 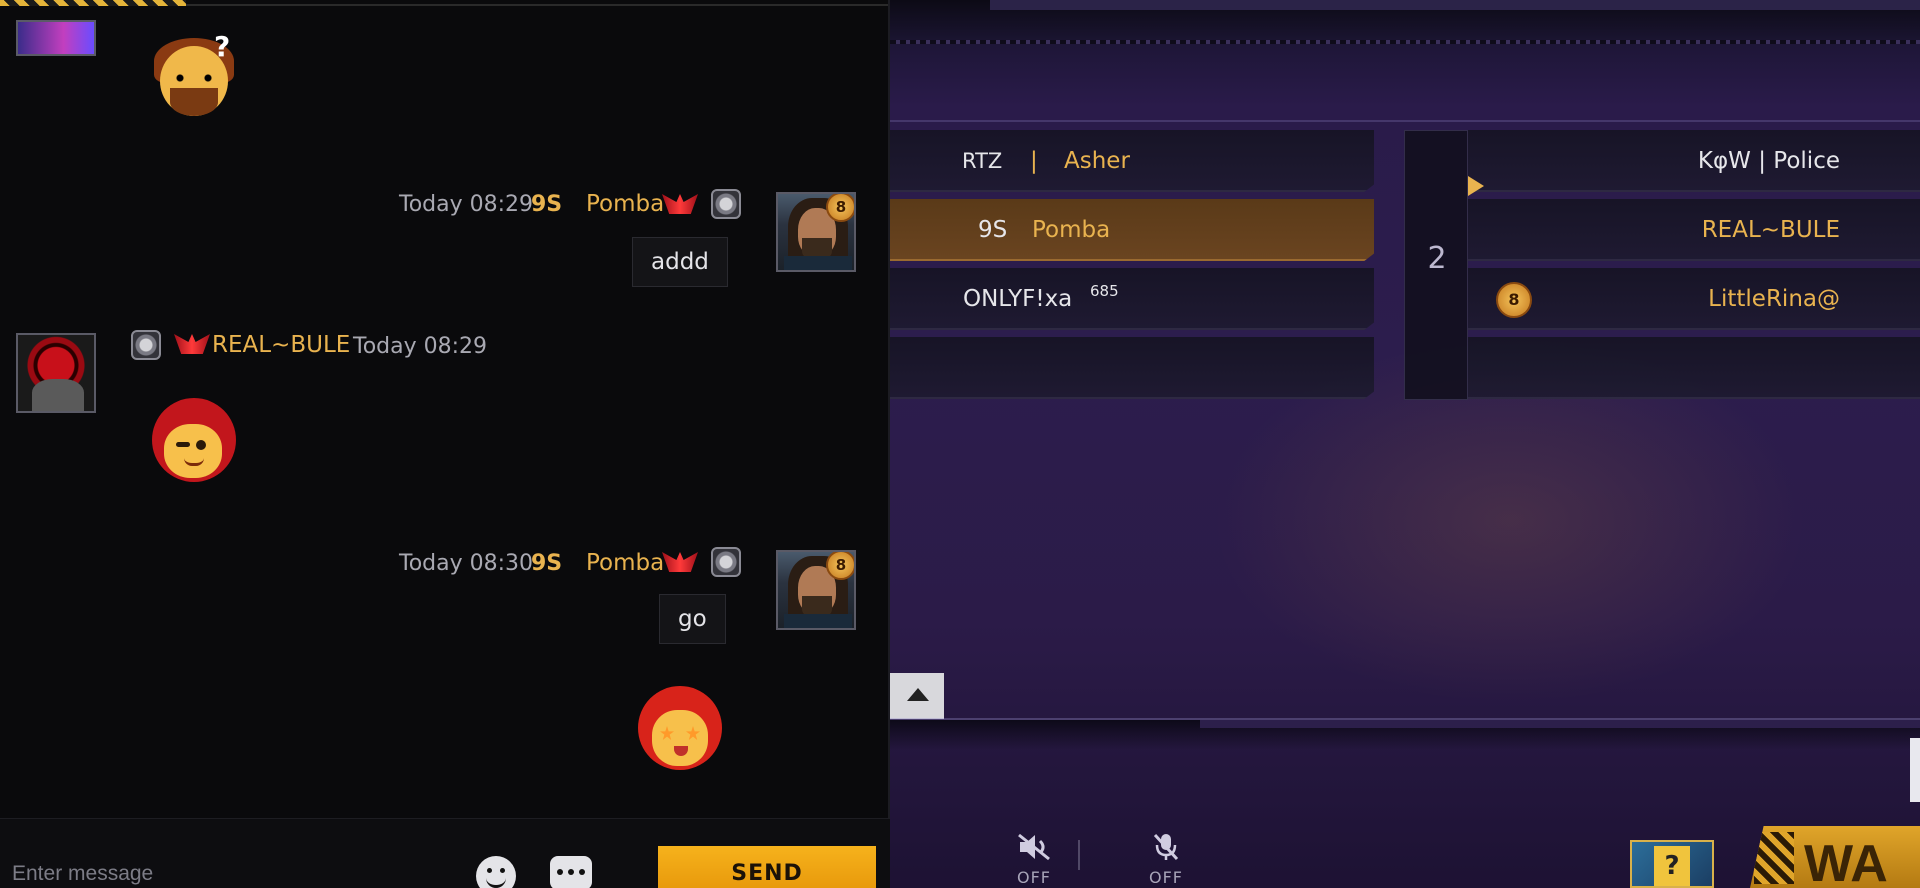 I want to click on team-b-slot-1: KφW | Police, so click(x=1694, y=163).